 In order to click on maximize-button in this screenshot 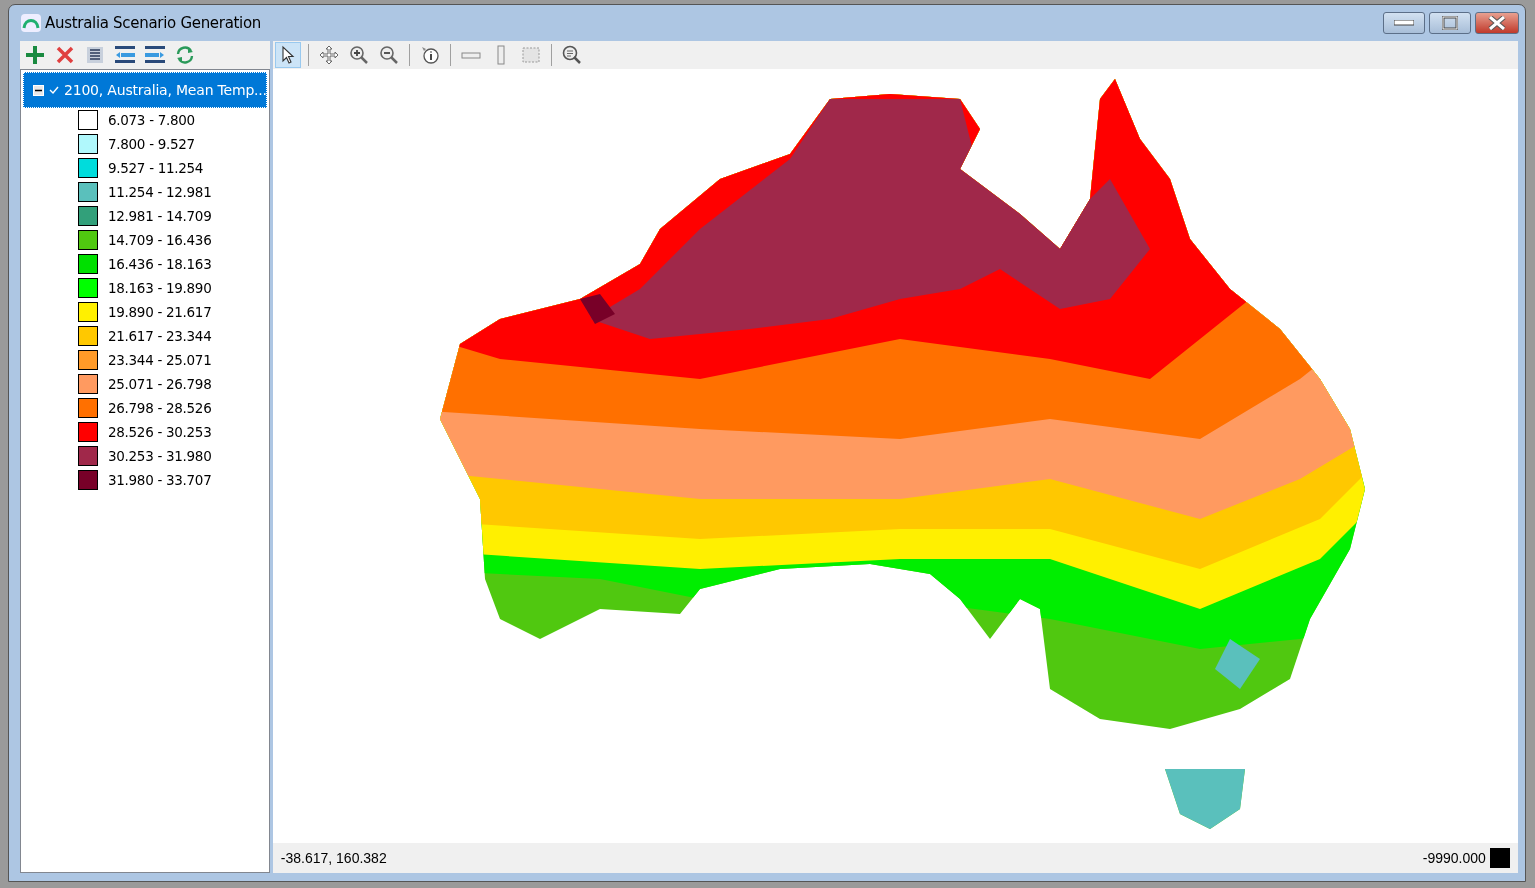, I will do `click(1450, 23)`.